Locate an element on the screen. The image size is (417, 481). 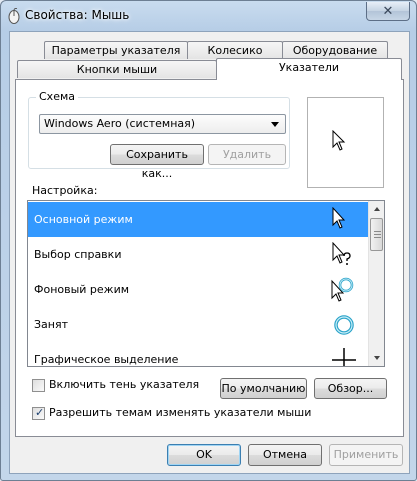
list-item-precision-select: Графическое выделение is located at coordinates (198, 354).